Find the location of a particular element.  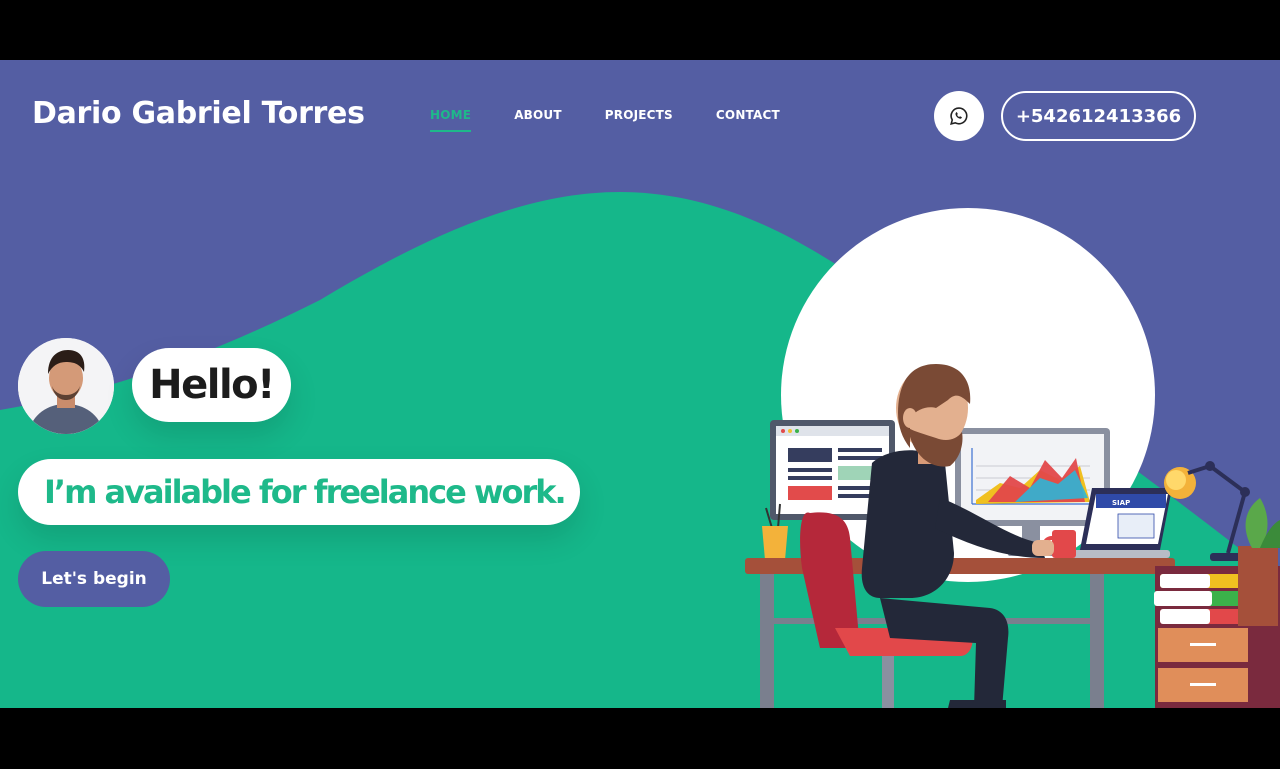

letterbox-top is located at coordinates (640, 30).